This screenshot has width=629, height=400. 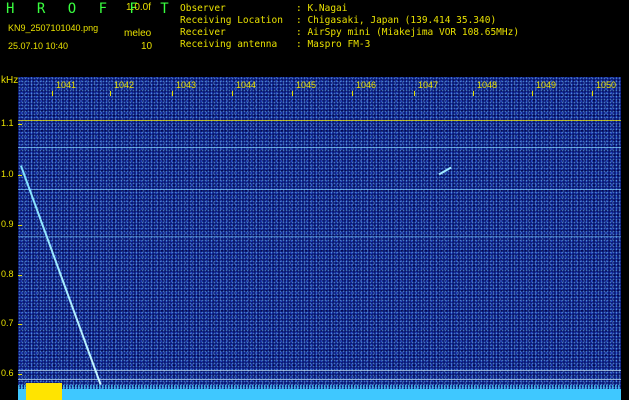 I want to click on app-version: 1.0.0f, so click(x=139, y=7).